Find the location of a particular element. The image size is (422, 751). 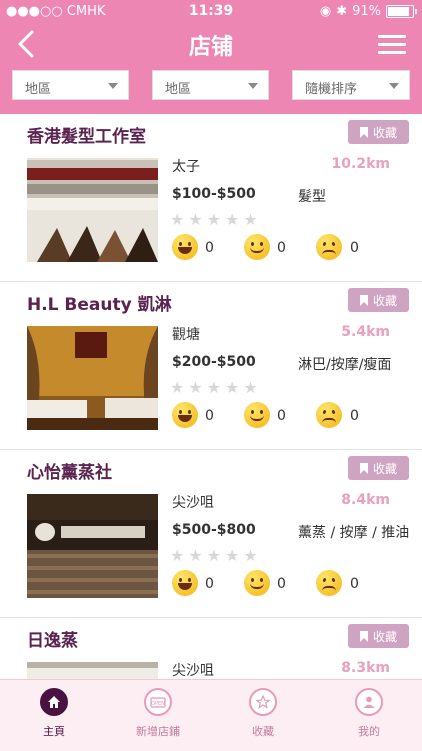

district-select-1-value: 地區 is located at coordinates (38, 89).